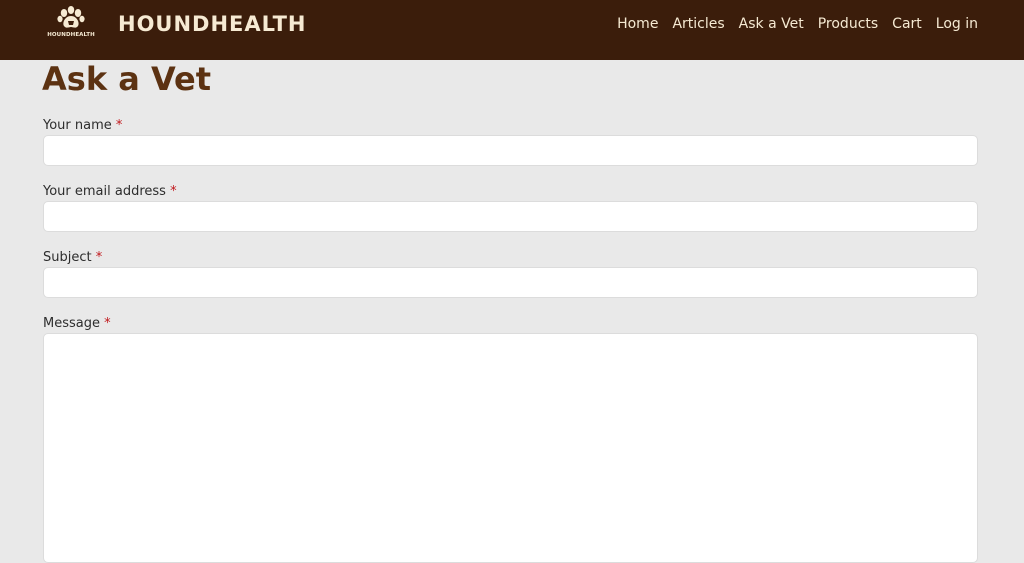  I want to click on subject-label: Subject *, so click(72, 257).